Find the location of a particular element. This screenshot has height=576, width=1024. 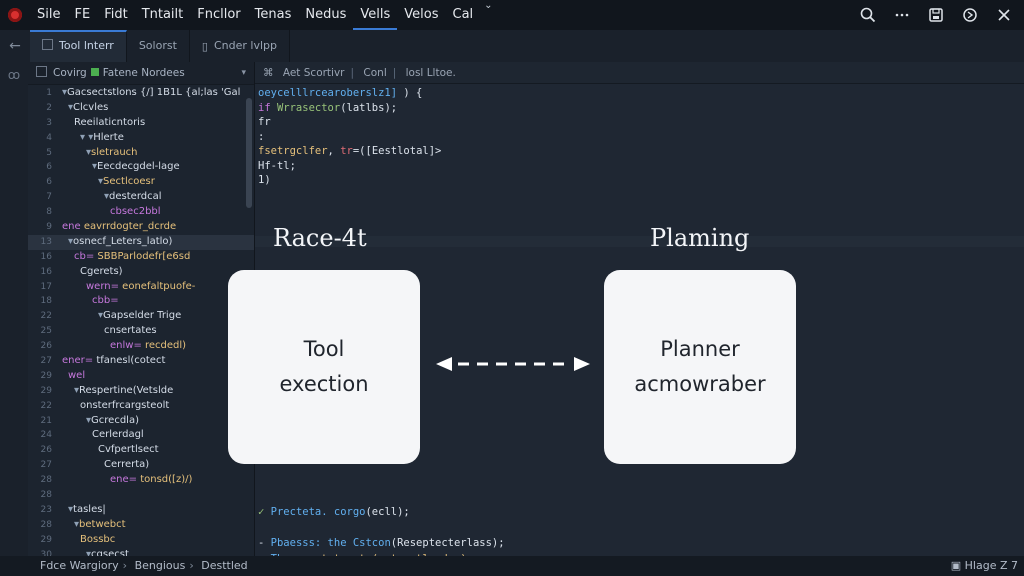

tree-row: 29 ▾Respertine(Vetslde is located at coordinates (141, 391).